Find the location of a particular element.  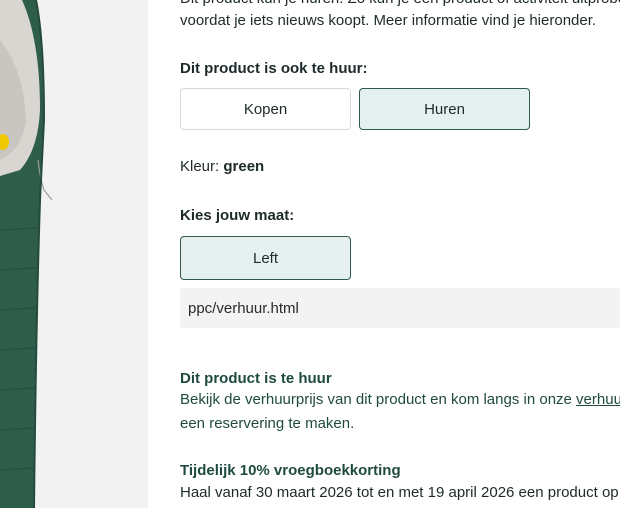

color-info: Kleur: green is located at coordinates (222, 166).